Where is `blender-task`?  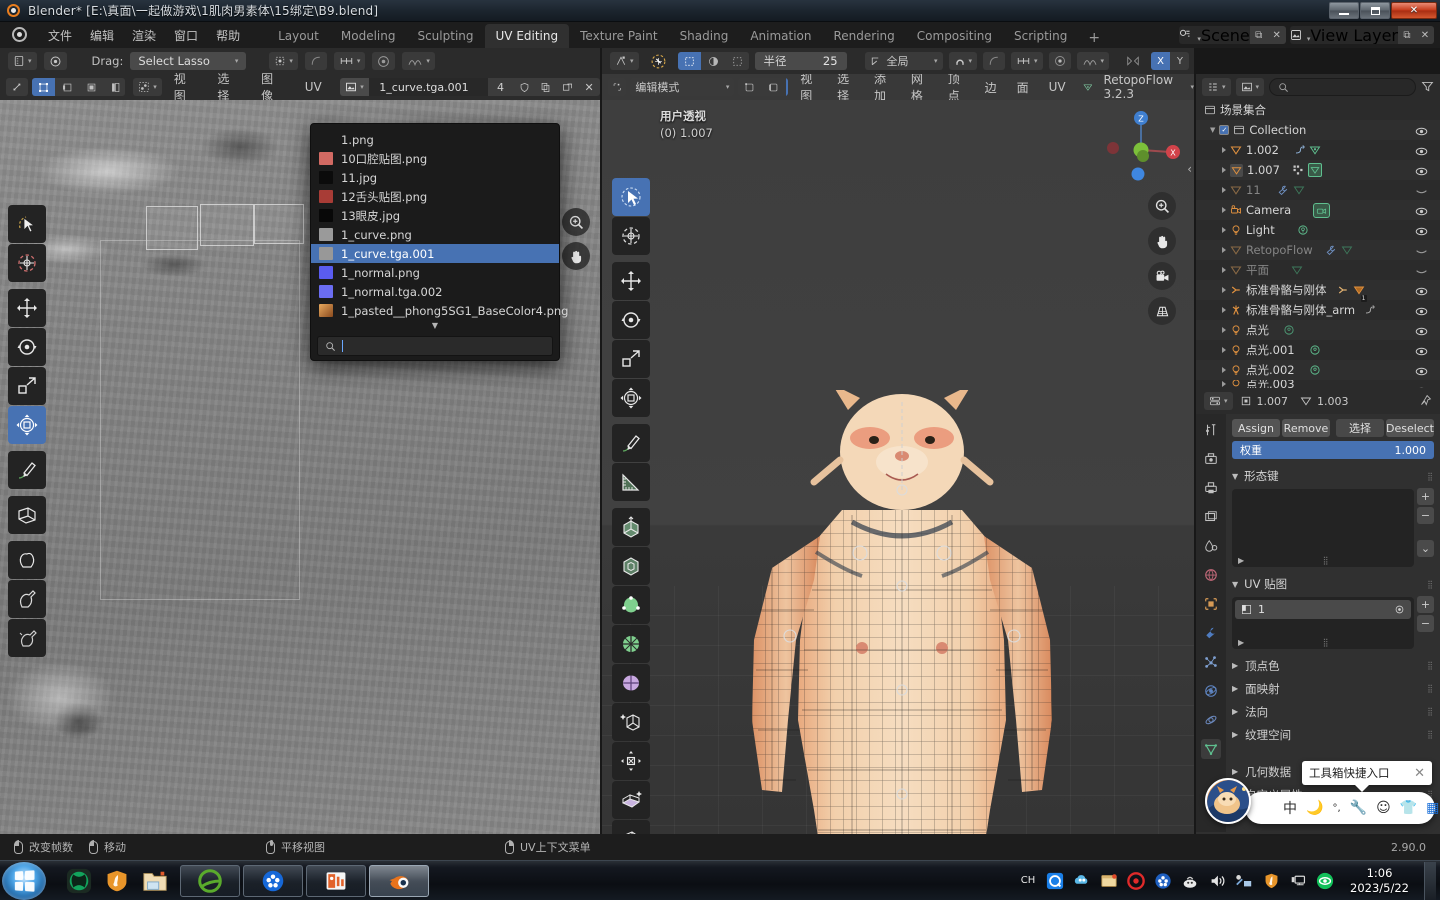
blender-task is located at coordinates (399, 880).